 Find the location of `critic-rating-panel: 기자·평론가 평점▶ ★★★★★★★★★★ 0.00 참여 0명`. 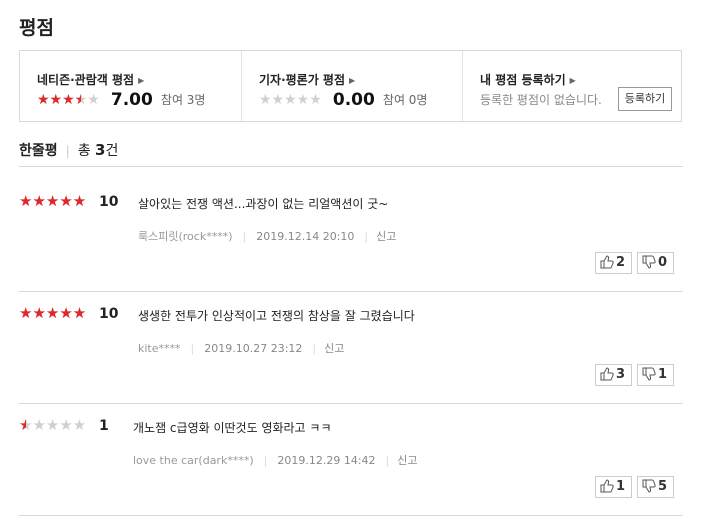

critic-rating-panel: 기자·평론가 평점▶ ★★★★★★★★★★ 0.00 참여 0명 is located at coordinates (352, 86).